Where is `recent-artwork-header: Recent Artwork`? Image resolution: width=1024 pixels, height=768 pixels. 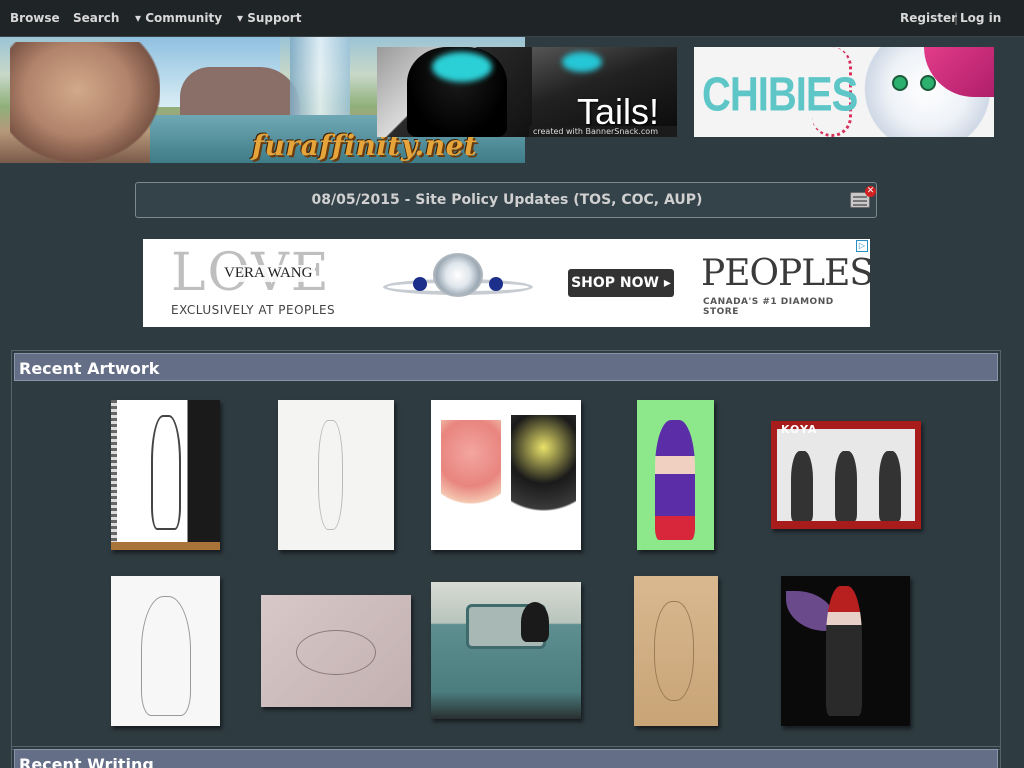
recent-artwork-header: Recent Artwork is located at coordinates (506, 367).